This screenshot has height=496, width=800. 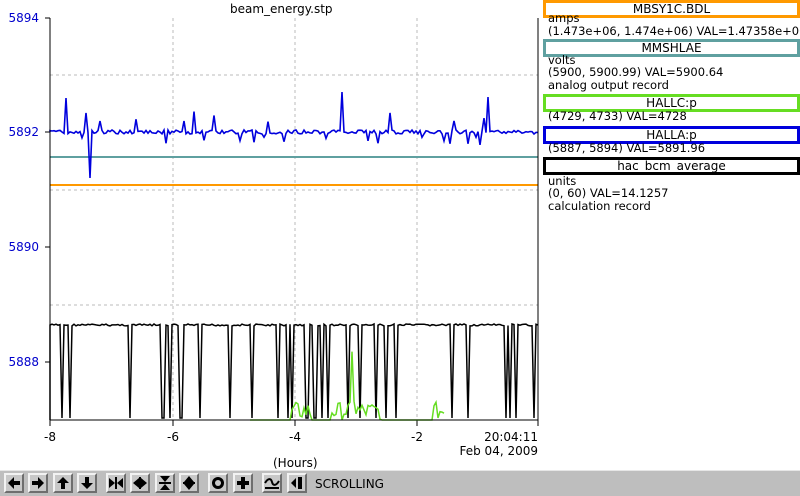 I want to click on y-tick-label: 5892, so click(x=23, y=132).